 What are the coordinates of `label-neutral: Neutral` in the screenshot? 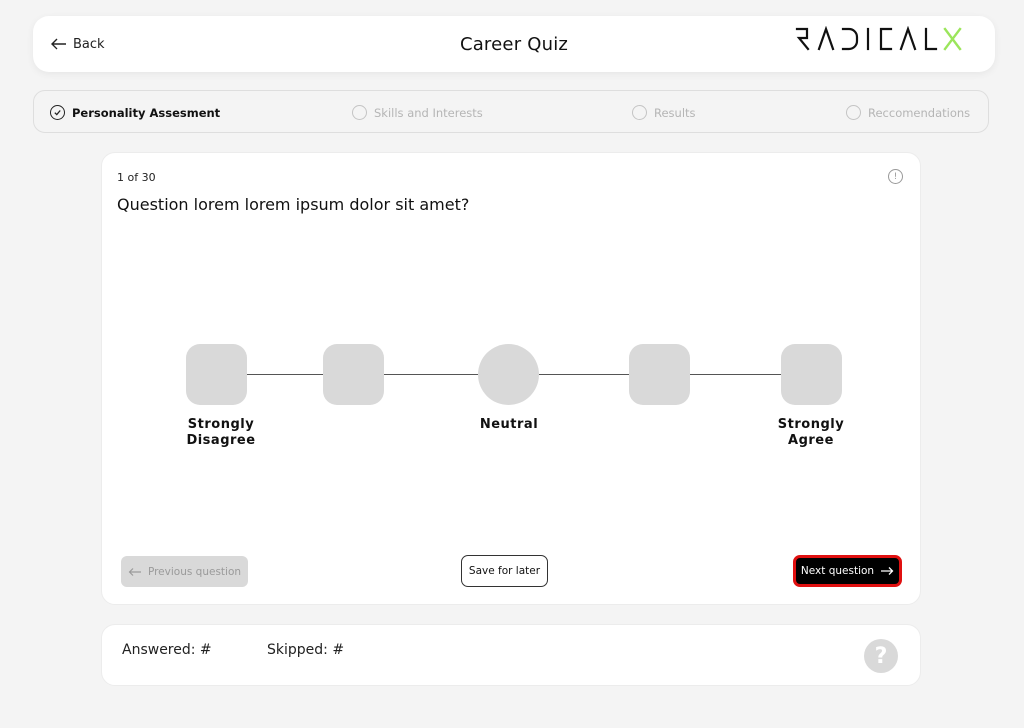 It's located at (509, 424).